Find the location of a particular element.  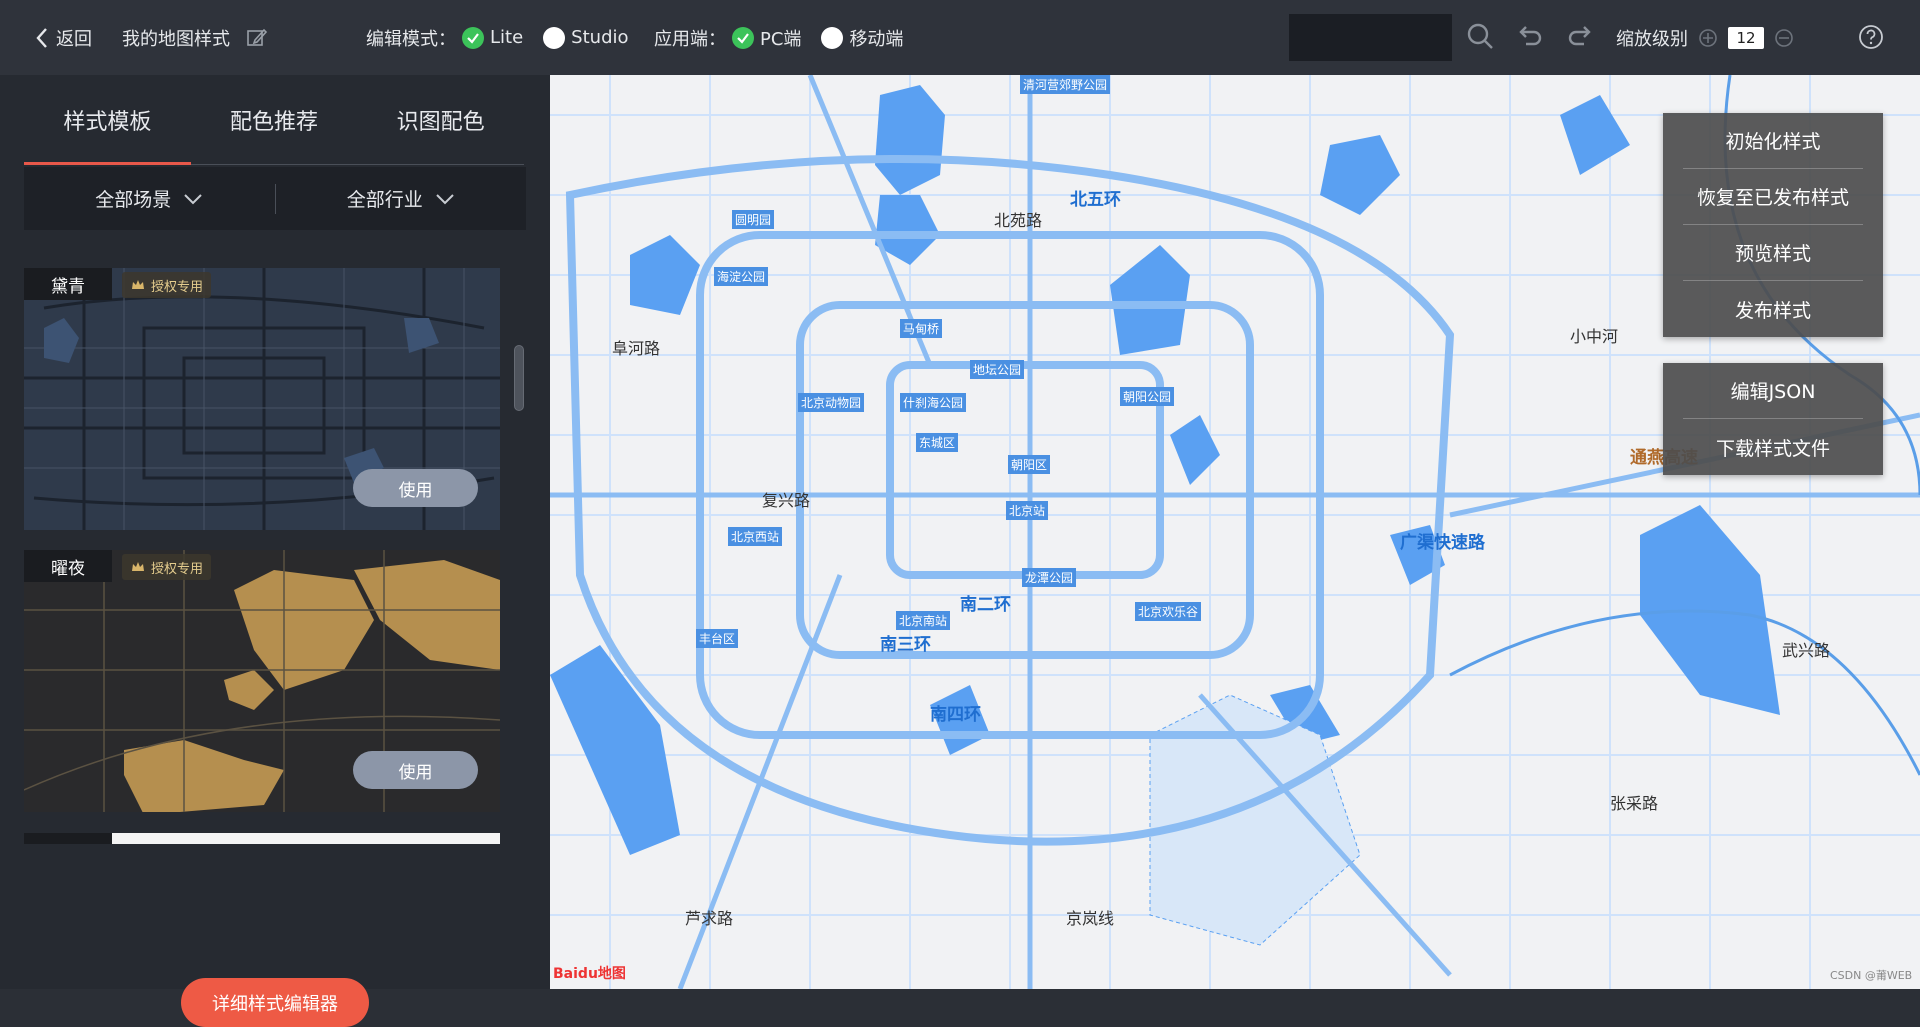

zoom-control: 缩放级别 12 is located at coordinates (1705, 37).